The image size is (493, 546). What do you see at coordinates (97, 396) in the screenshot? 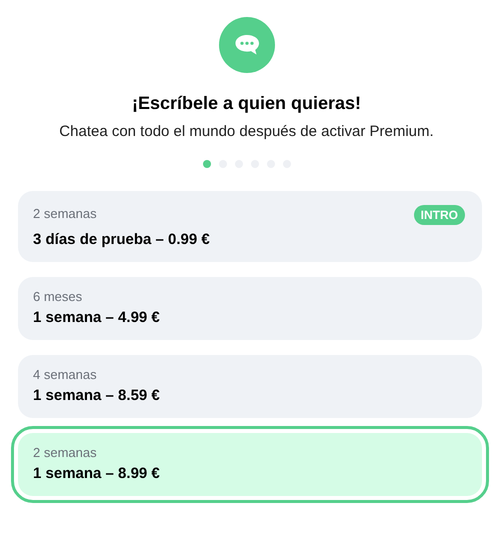
I see `plan-offer: 1 semana – 8.59 €` at bounding box center [97, 396].